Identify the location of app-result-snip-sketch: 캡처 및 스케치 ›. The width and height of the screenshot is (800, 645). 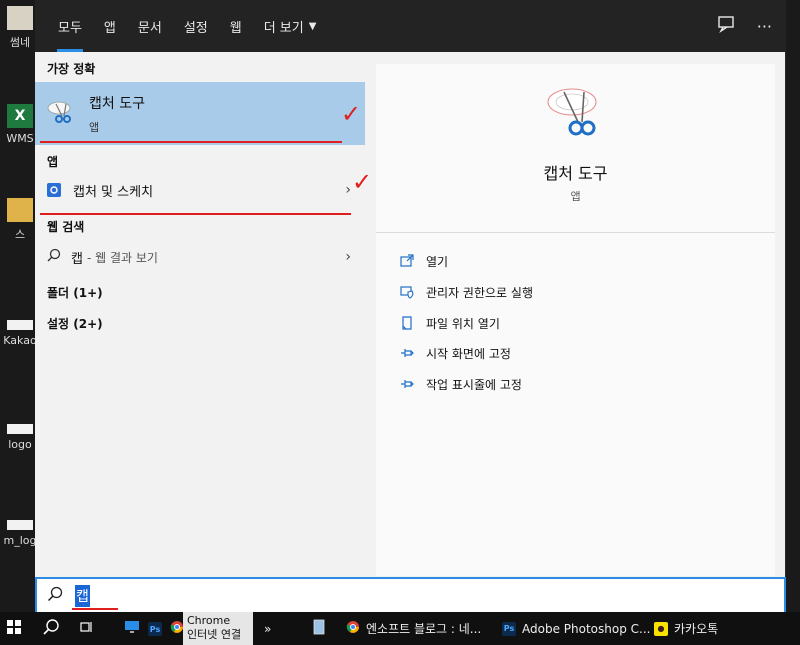
(200, 190).